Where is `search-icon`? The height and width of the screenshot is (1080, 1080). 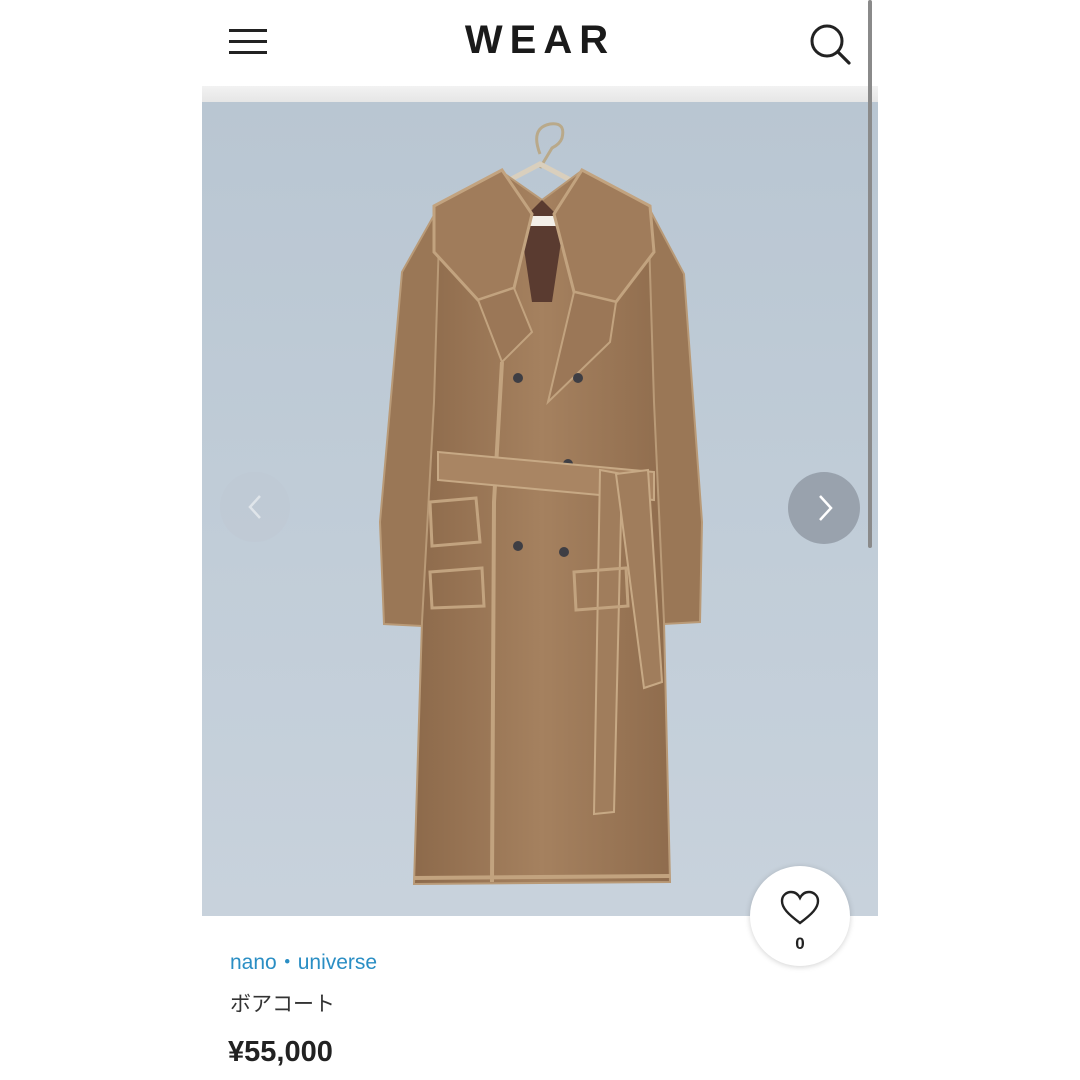 search-icon is located at coordinates (830, 44).